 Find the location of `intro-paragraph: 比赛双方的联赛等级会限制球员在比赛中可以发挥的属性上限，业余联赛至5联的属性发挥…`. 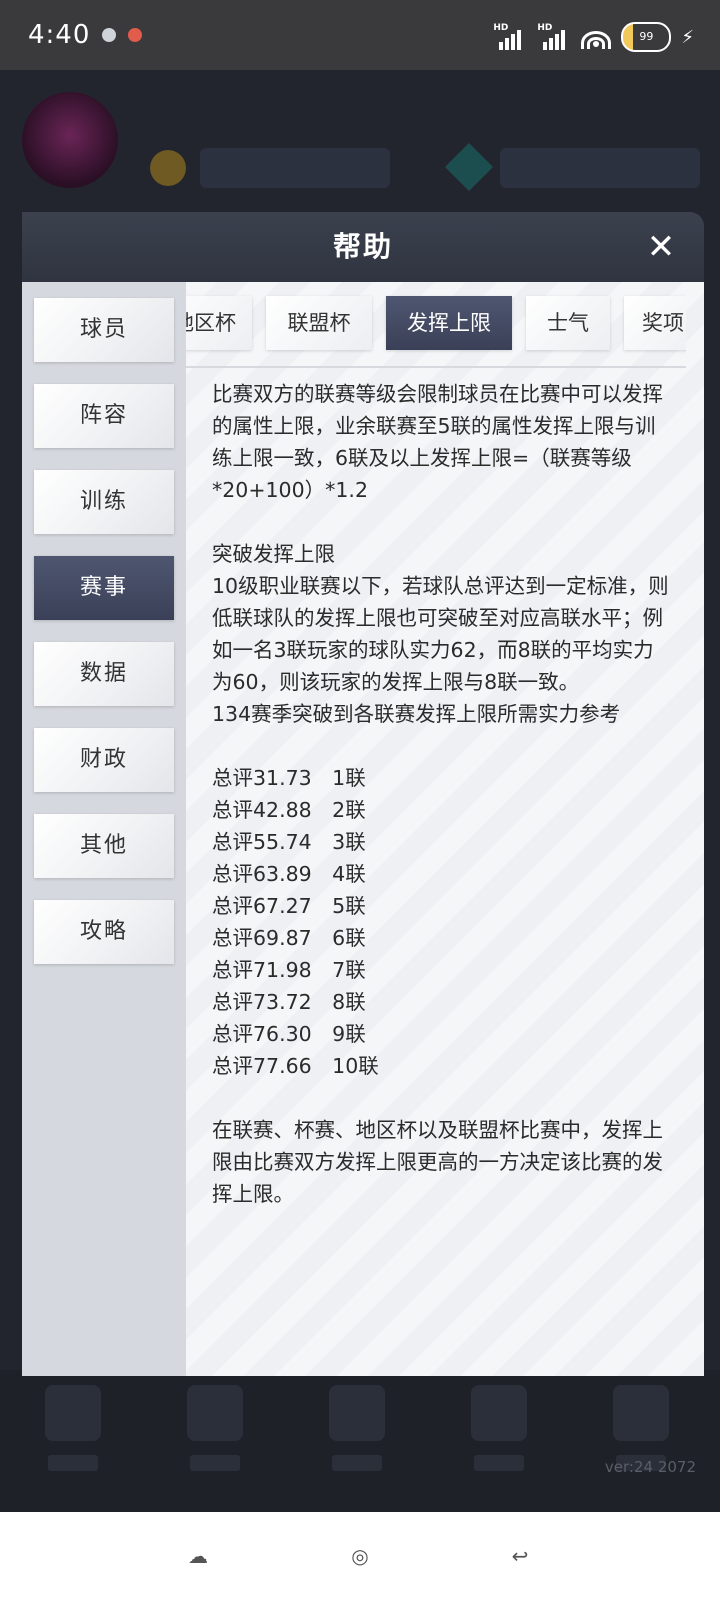

intro-paragraph: 比赛双方的联赛等级会限制球员在比赛中可以发挥的属性上限，业余联赛至5联的属性发挥… is located at coordinates (437, 442).